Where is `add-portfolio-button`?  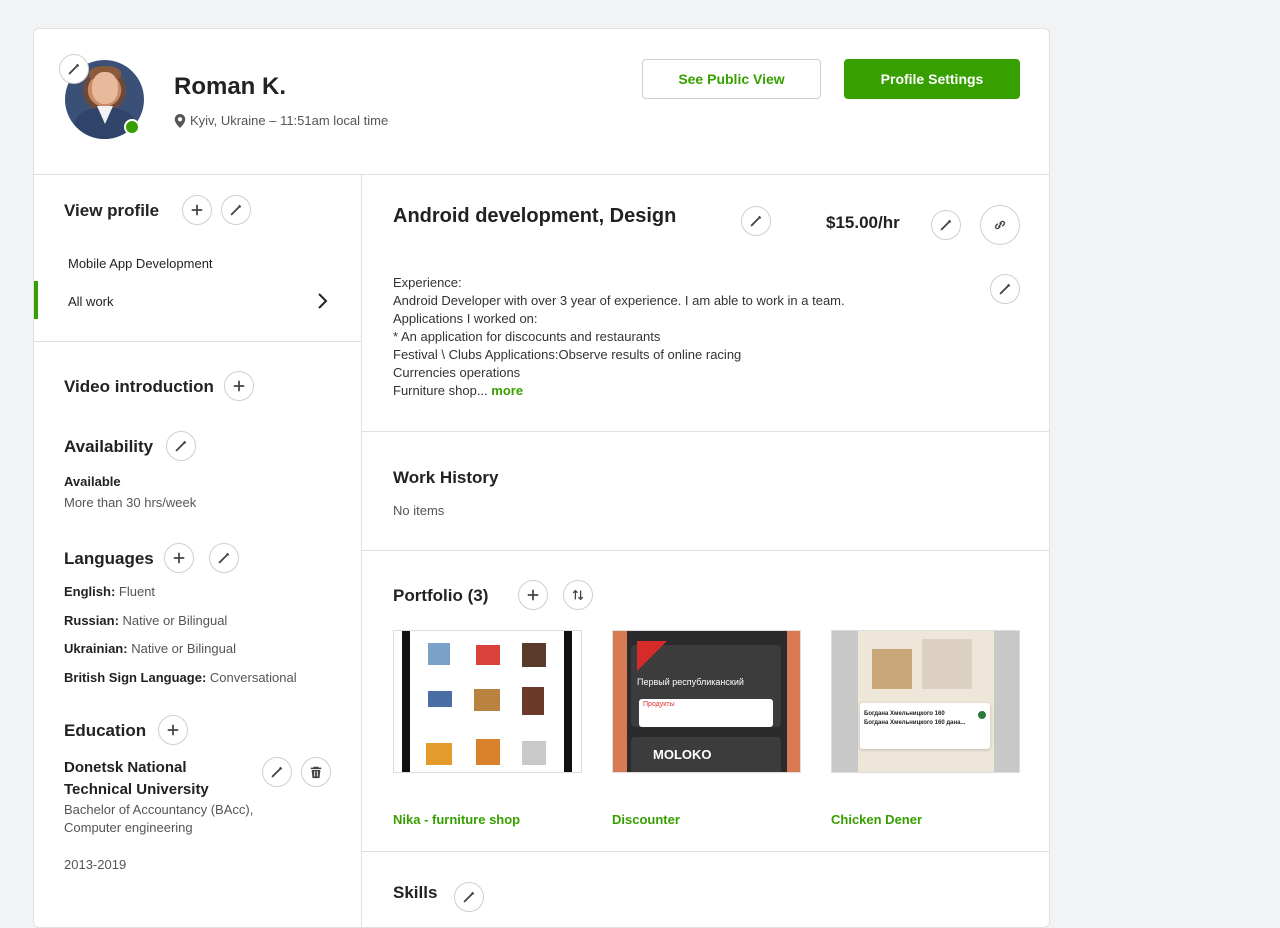
add-portfolio-button is located at coordinates (533, 595).